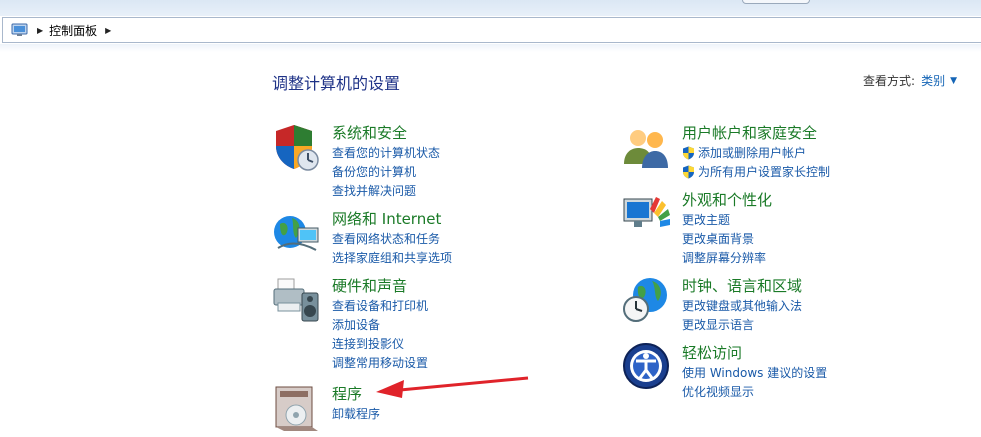  Describe the element at coordinates (386, 190) in the screenshot. I see `link-troubleshoot: 查找并解决问题` at that location.